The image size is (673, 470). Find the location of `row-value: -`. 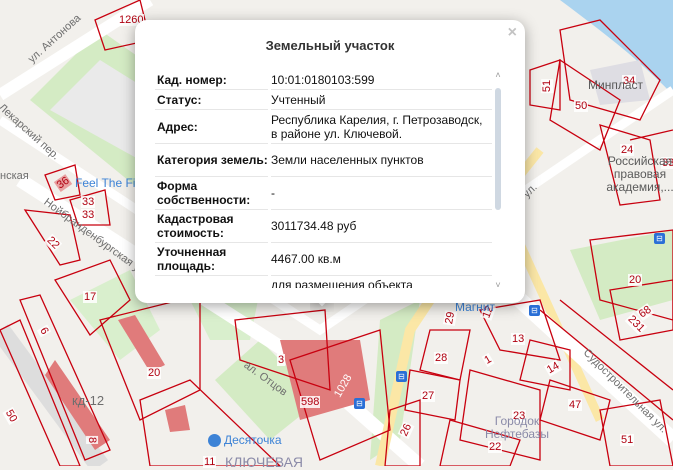

row-value: - is located at coordinates (381, 193).